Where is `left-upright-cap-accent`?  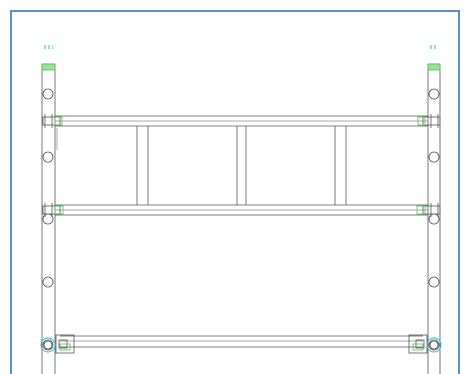 left-upright-cap-accent is located at coordinates (48, 67).